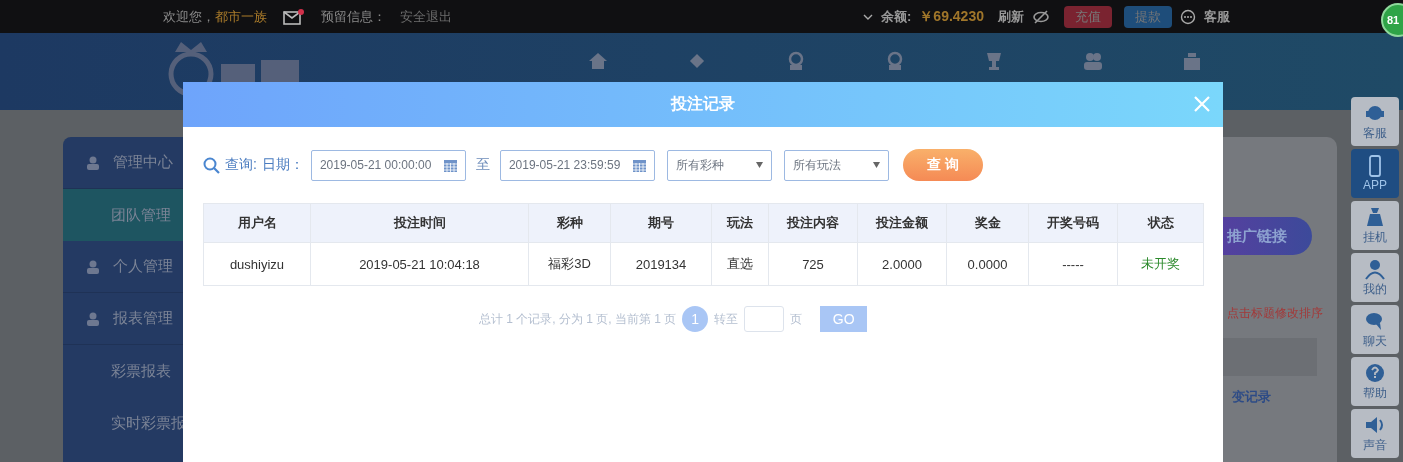 This screenshot has width=1403, height=462. What do you see at coordinates (661, 264) in the screenshot?
I see `table-cell: 2019134` at bounding box center [661, 264].